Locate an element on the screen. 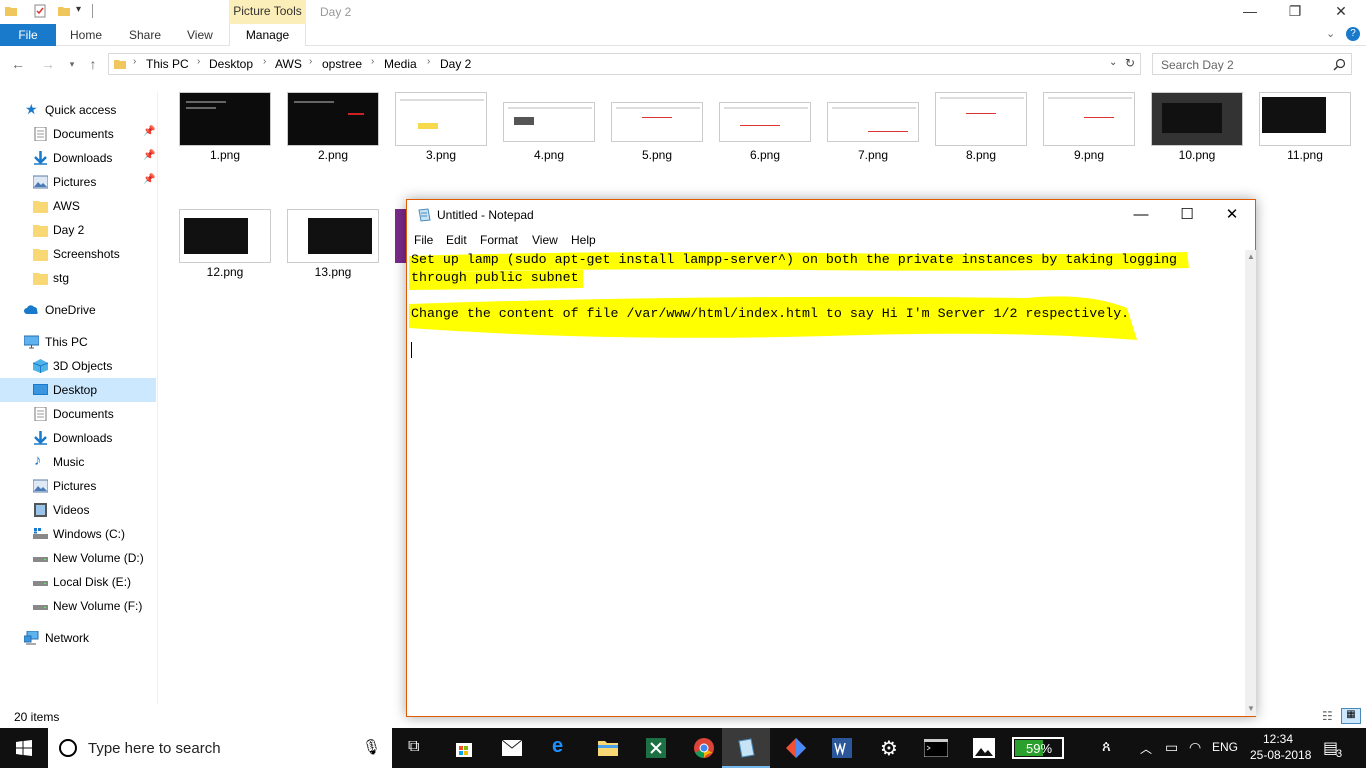  file-name: 8.png is located at coordinates (981, 155).